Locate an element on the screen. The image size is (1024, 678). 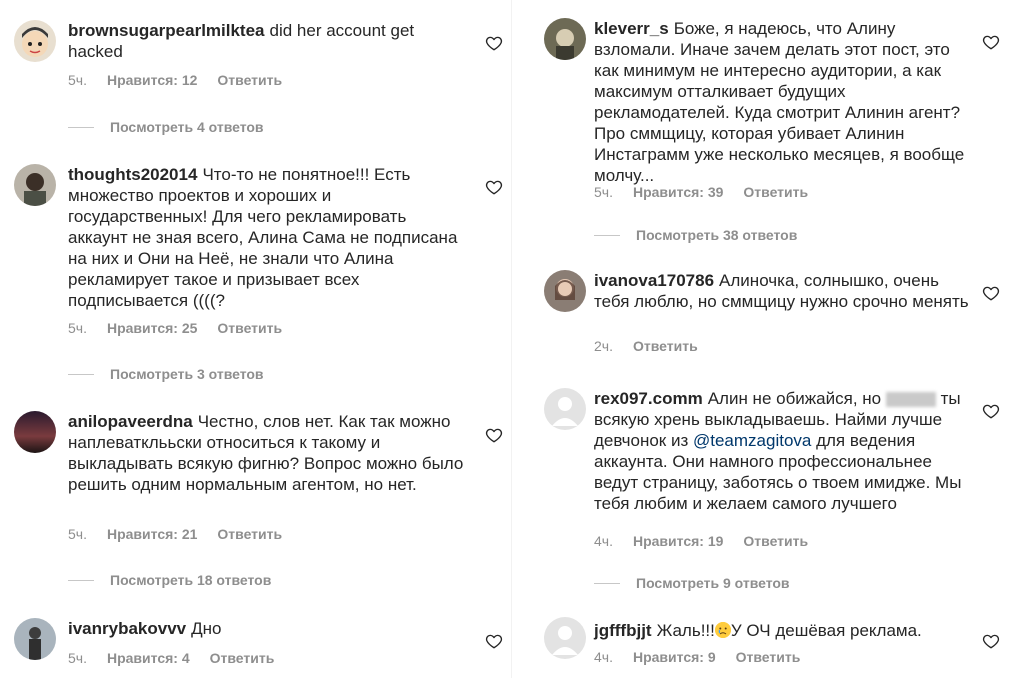
comment-text-part1: Алин не обижайся, но is located at coordinates (794, 398).